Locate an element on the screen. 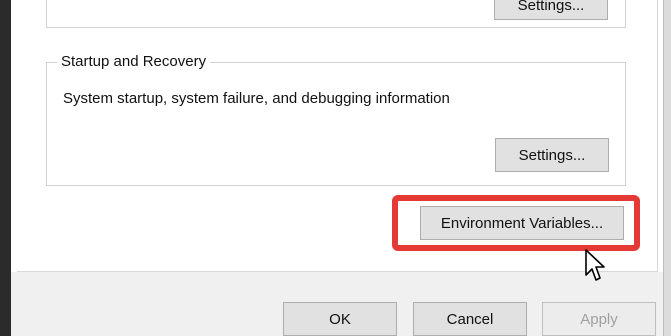  mouse-pointer-icon is located at coordinates (595, 265).